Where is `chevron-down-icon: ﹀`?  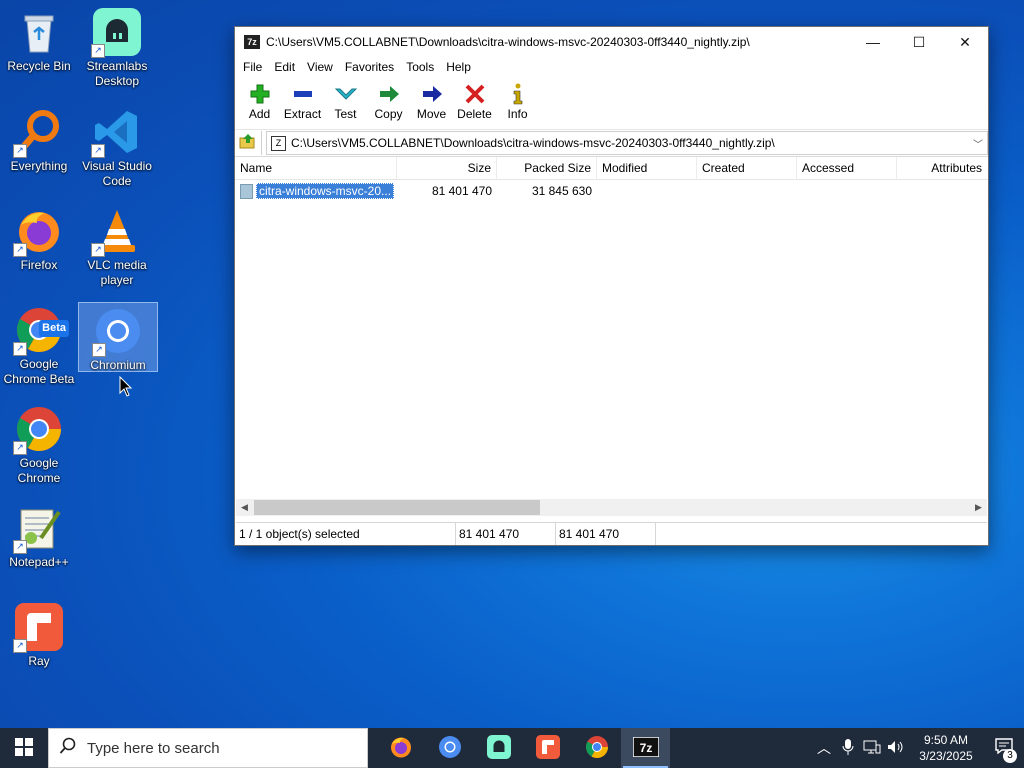 chevron-down-icon: ﹀ is located at coordinates (978, 143).